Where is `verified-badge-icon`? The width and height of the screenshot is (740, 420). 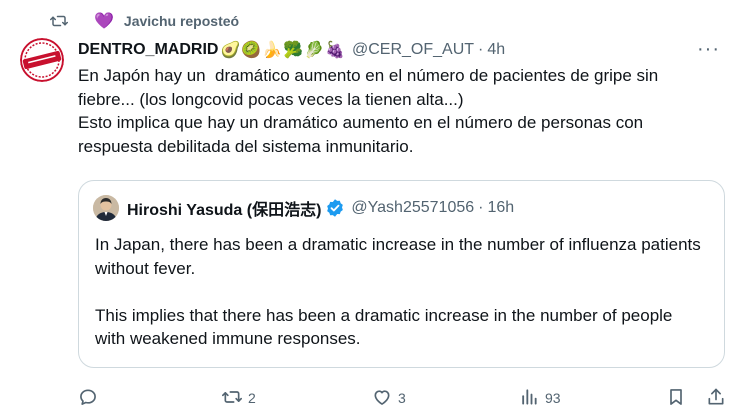 verified-badge-icon is located at coordinates (335, 208).